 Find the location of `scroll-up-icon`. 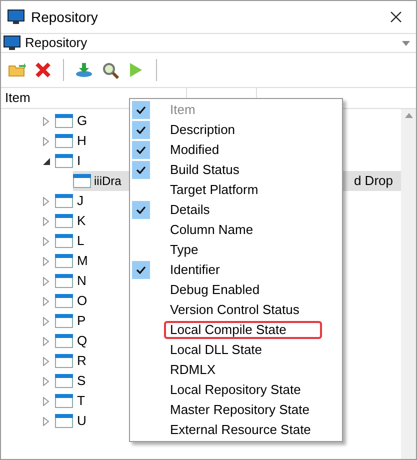

scroll-up-icon is located at coordinates (408, 115).